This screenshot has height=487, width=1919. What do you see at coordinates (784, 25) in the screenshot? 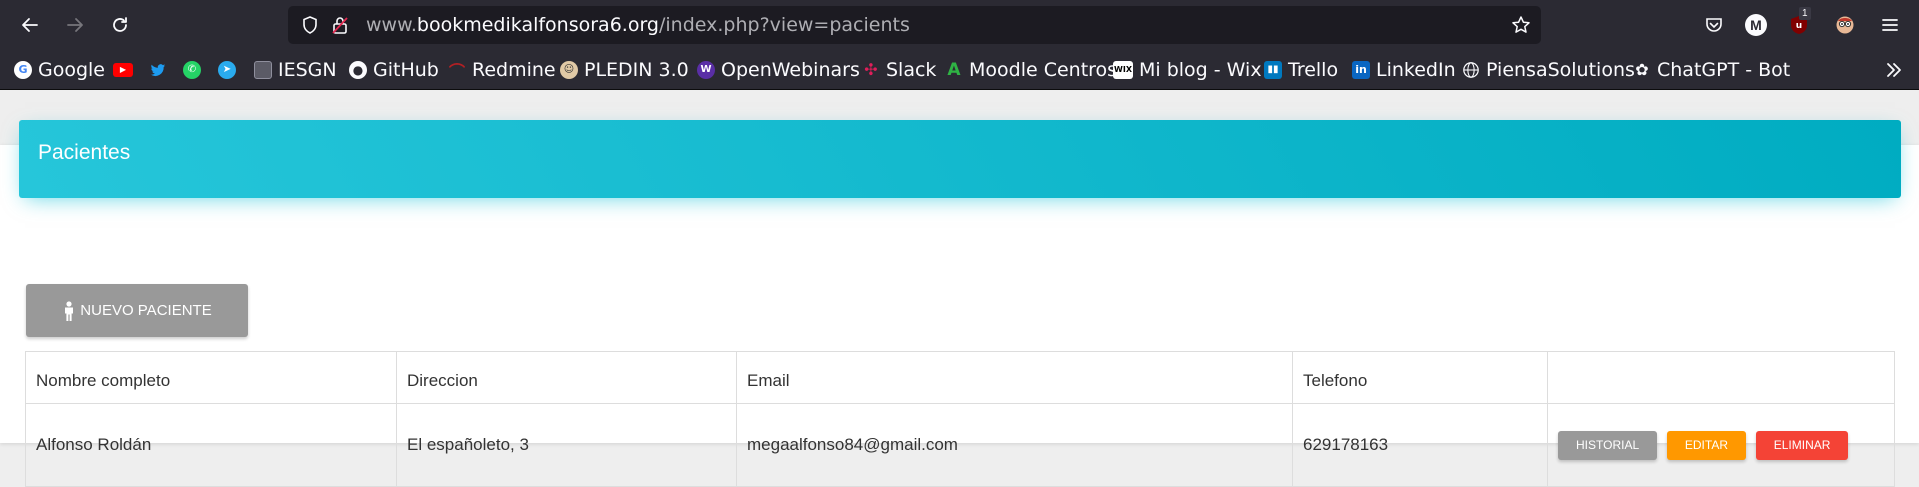
I see `url-path: /index.php?view=pacients` at bounding box center [784, 25].